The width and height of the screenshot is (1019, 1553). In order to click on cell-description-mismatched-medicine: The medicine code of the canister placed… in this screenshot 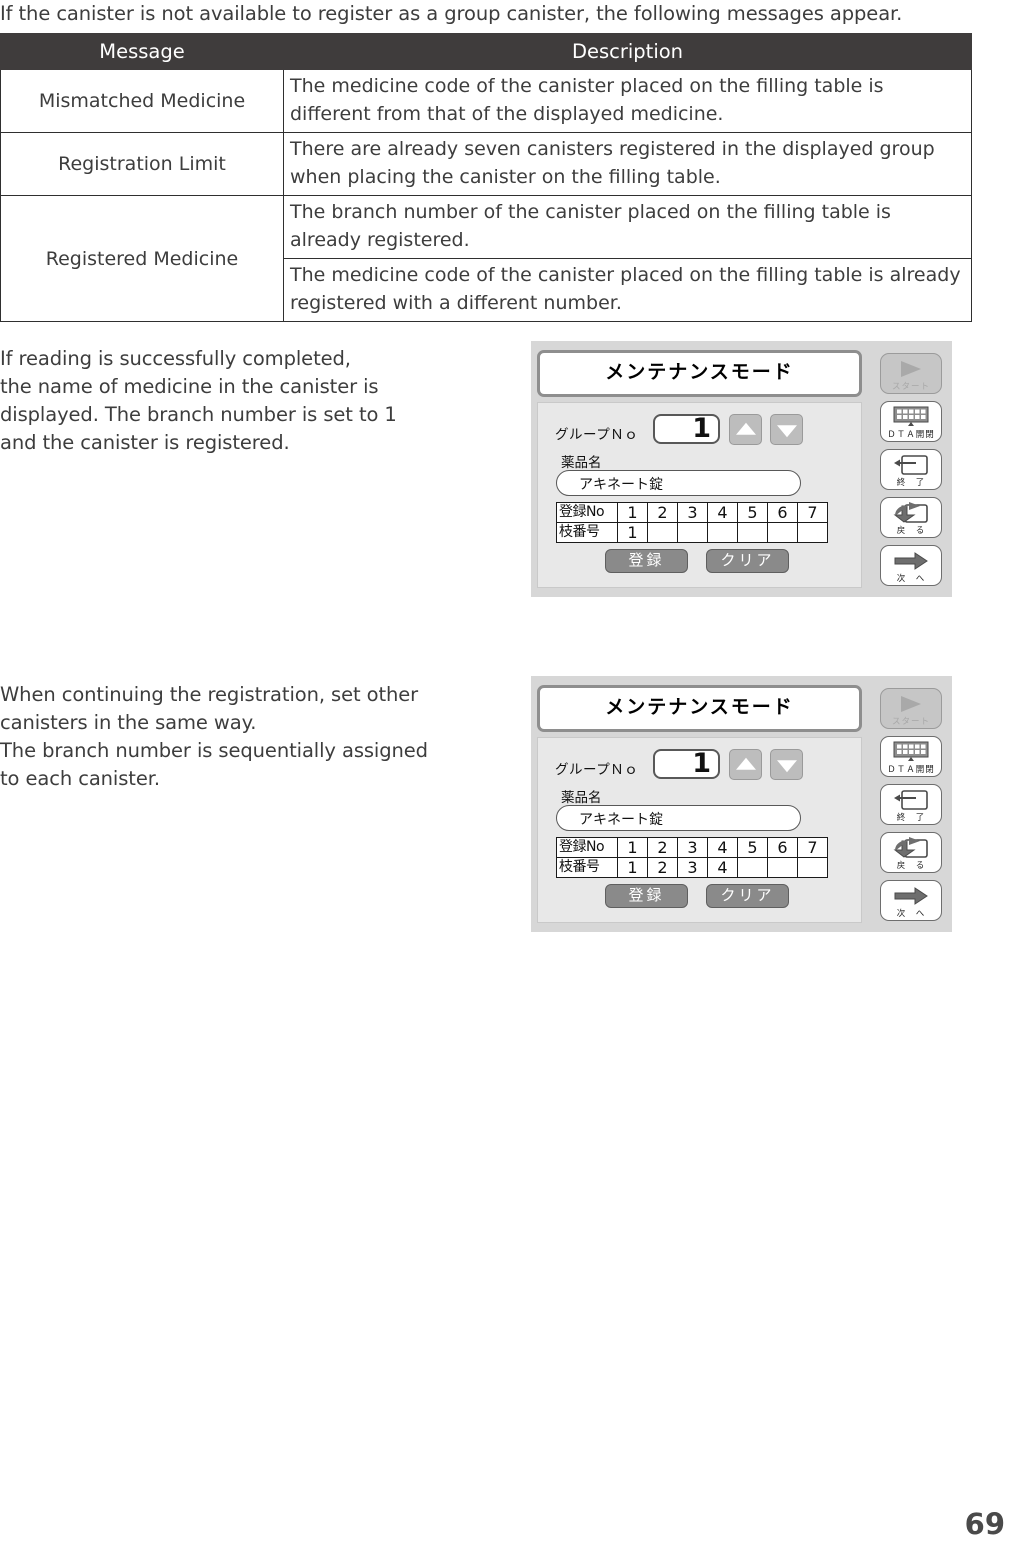, I will do `click(627, 101)`.